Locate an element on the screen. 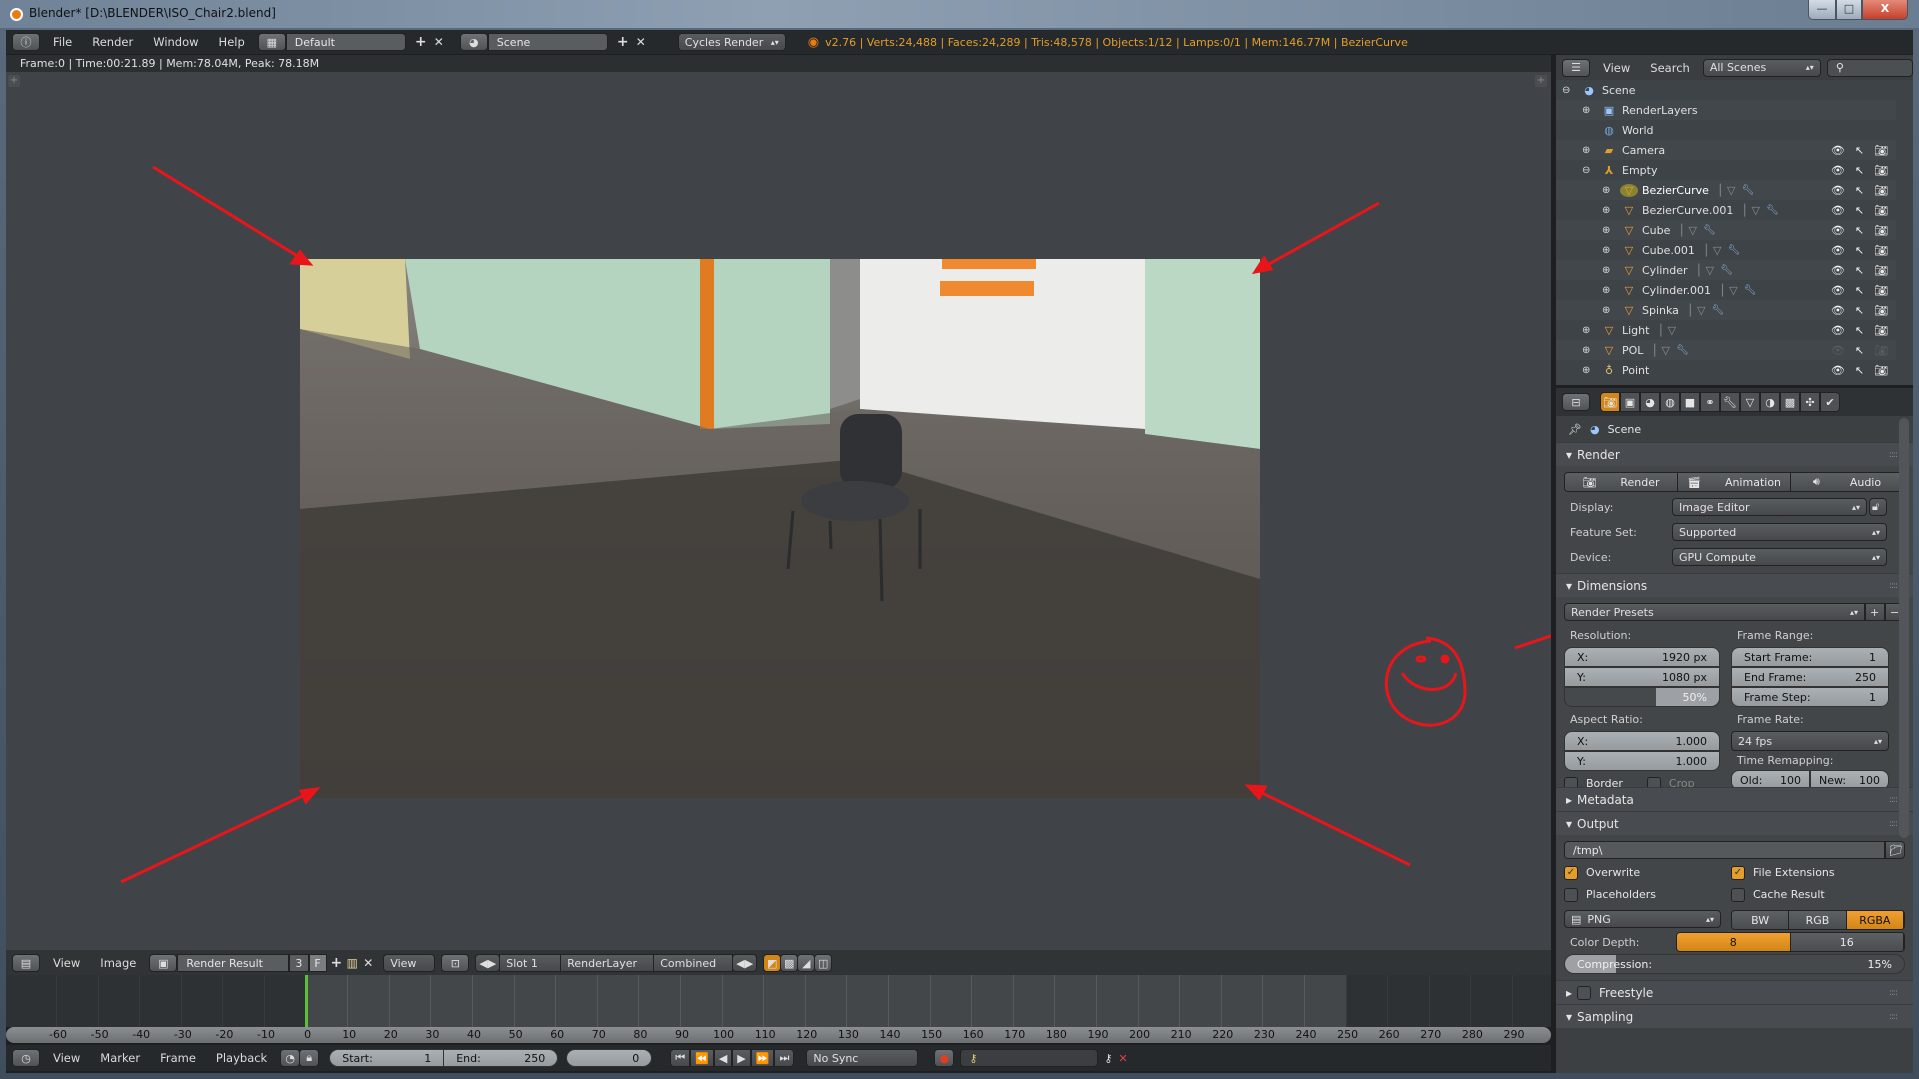 This screenshot has height=1079, width=1919. output-panel-header: ▾ Output:::: is located at coordinates (1734, 823).